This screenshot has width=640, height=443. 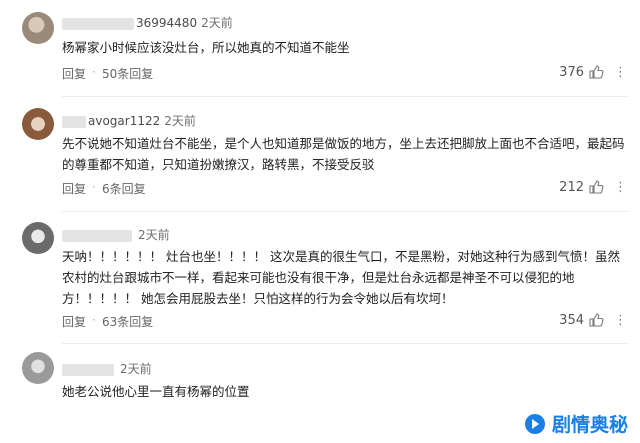 I want to click on watermark: 剧情奥秘, so click(x=576, y=423).